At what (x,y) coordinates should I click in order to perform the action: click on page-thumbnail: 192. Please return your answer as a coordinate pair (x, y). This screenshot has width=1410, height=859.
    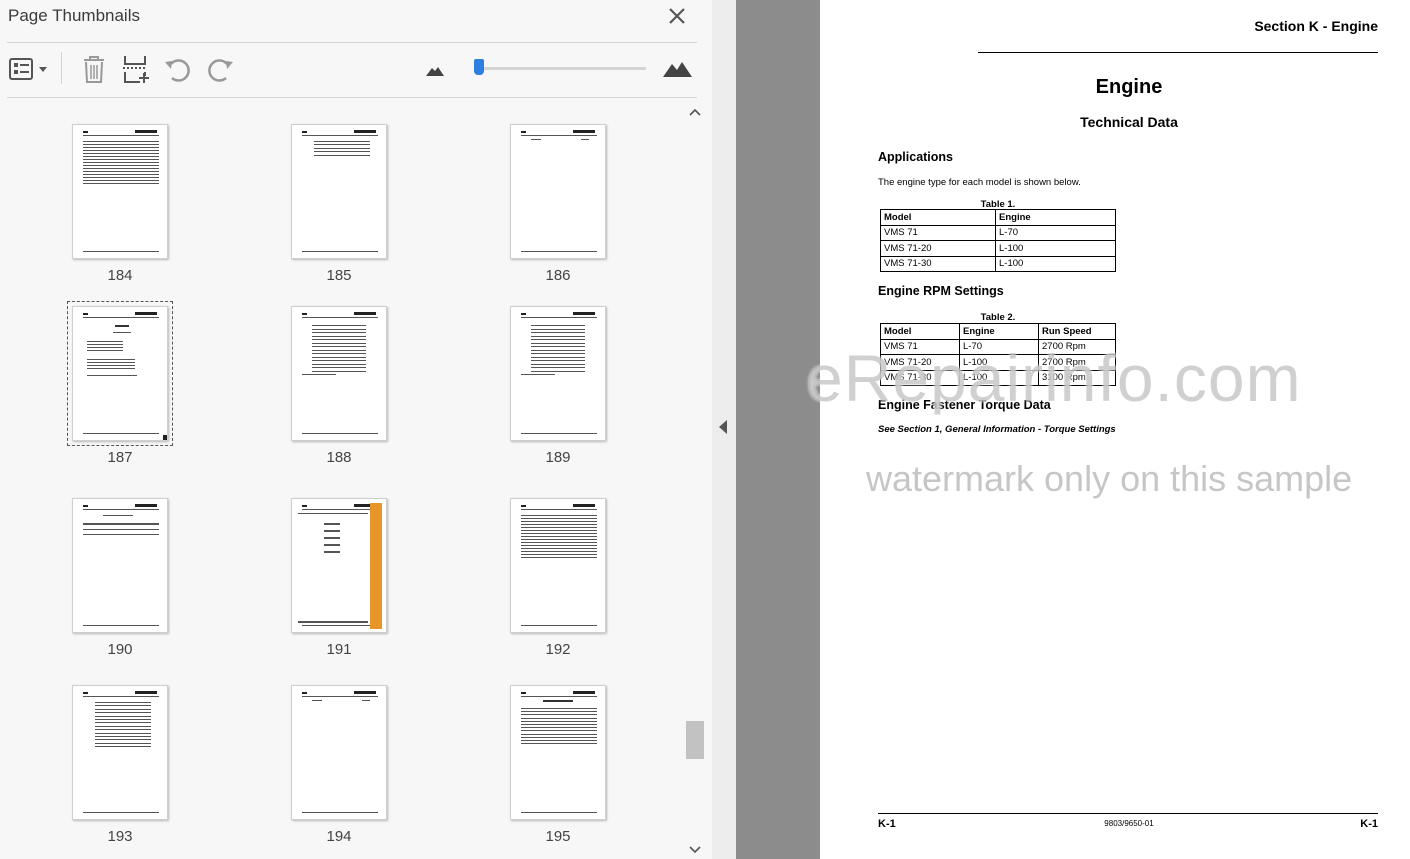
    Looking at the image, I should click on (558, 591).